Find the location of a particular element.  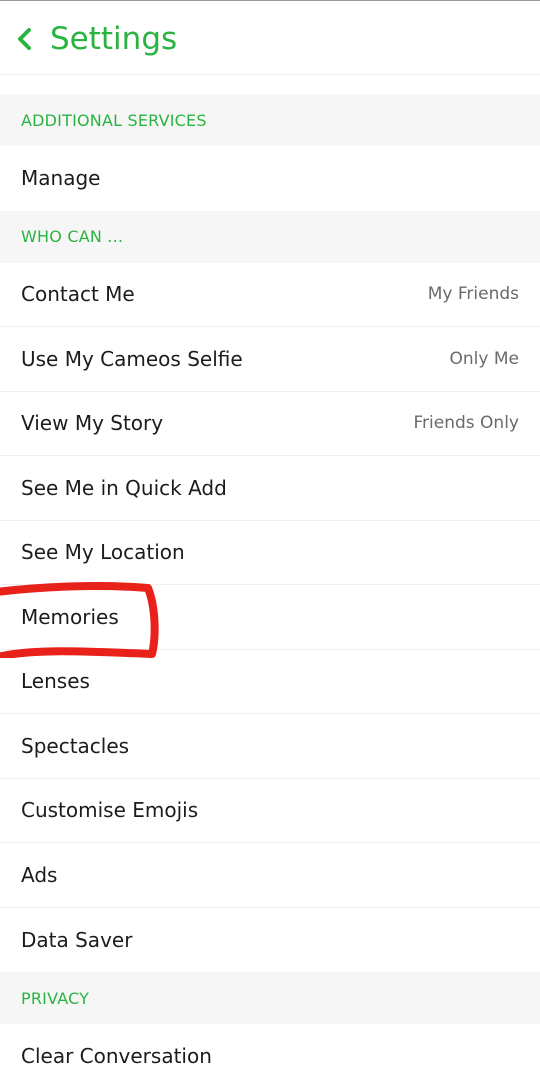

settings-row-emojis: Customise Emojis is located at coordinates (270, 810).